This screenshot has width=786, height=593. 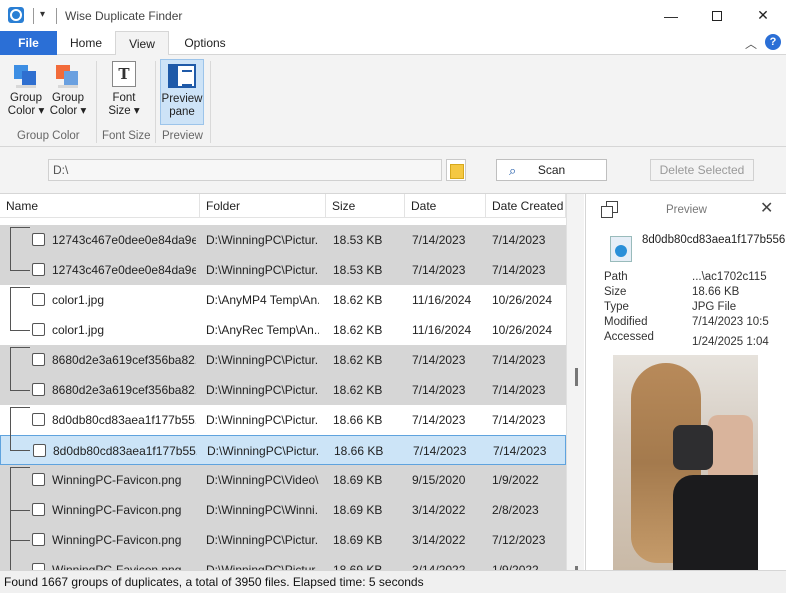 What do you see at coordinates (26, 88) in the screenshot?
I see `group-color-button-1: Group Color ▾` at bounding box center [26, 88].